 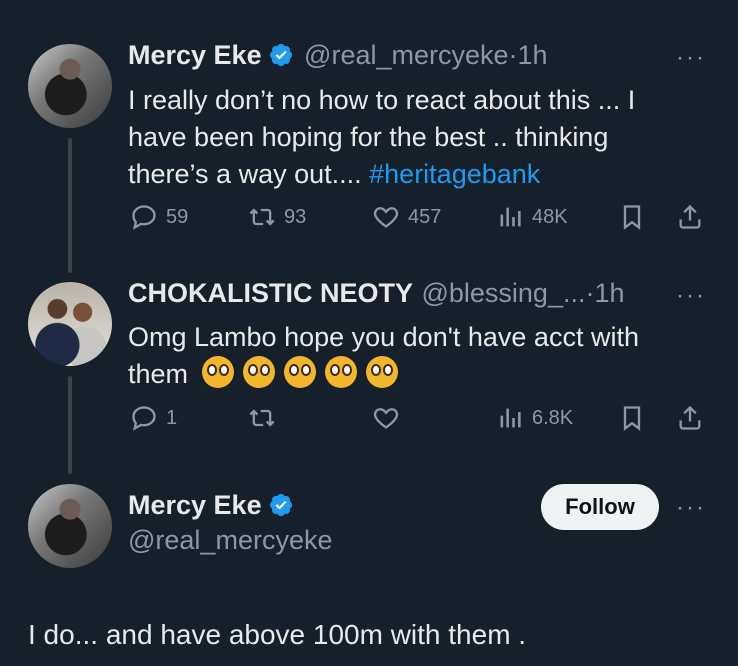 What do you see at coordinates (295, 216) in the screenshot?
I see `retweet-count: 93` at bounding box center [295, 216].